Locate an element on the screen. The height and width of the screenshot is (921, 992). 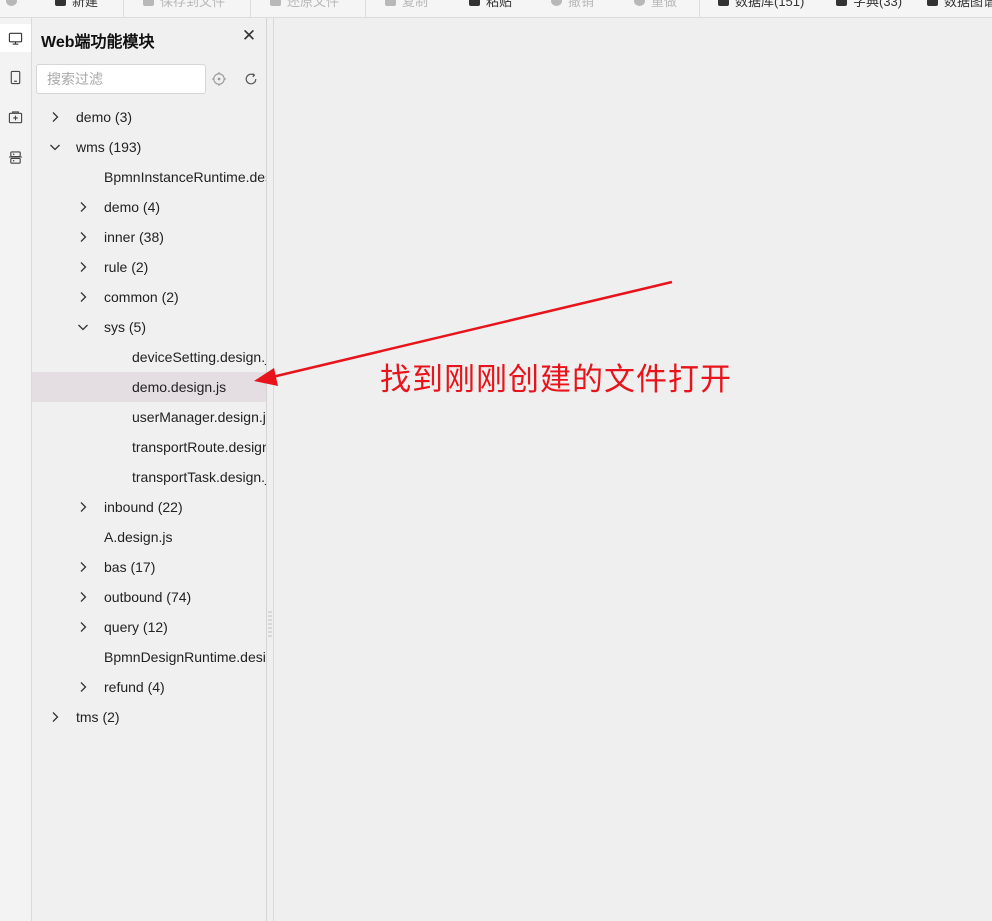
tree-folder-node: wms (193) is located at coordinates (149, 147).